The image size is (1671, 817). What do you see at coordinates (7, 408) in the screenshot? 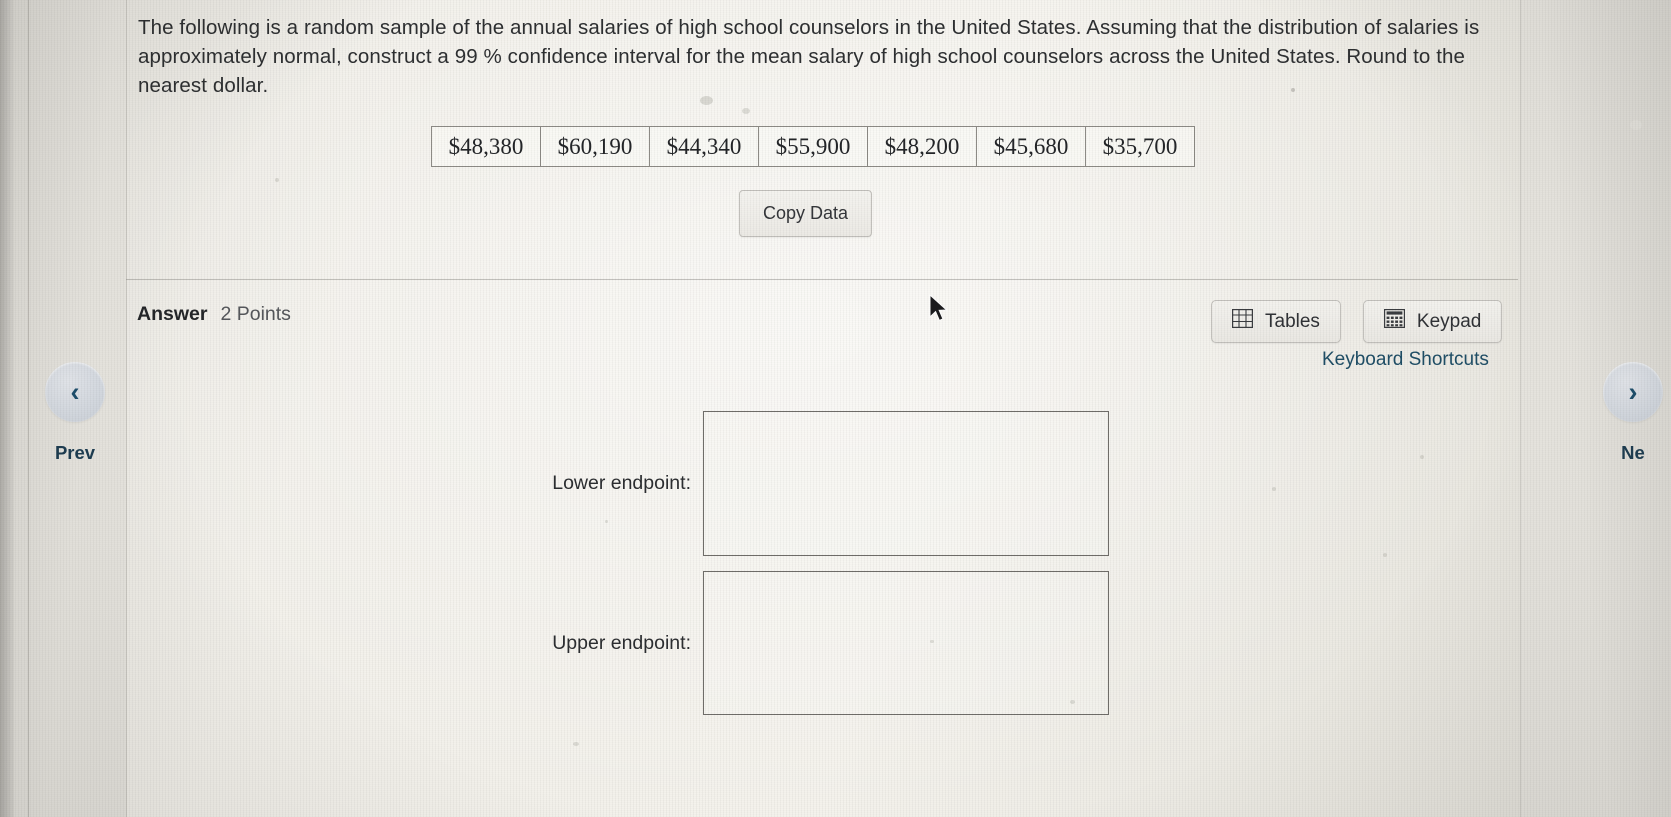
I see `left-edge-shadow` at bounding box center [7, 408].